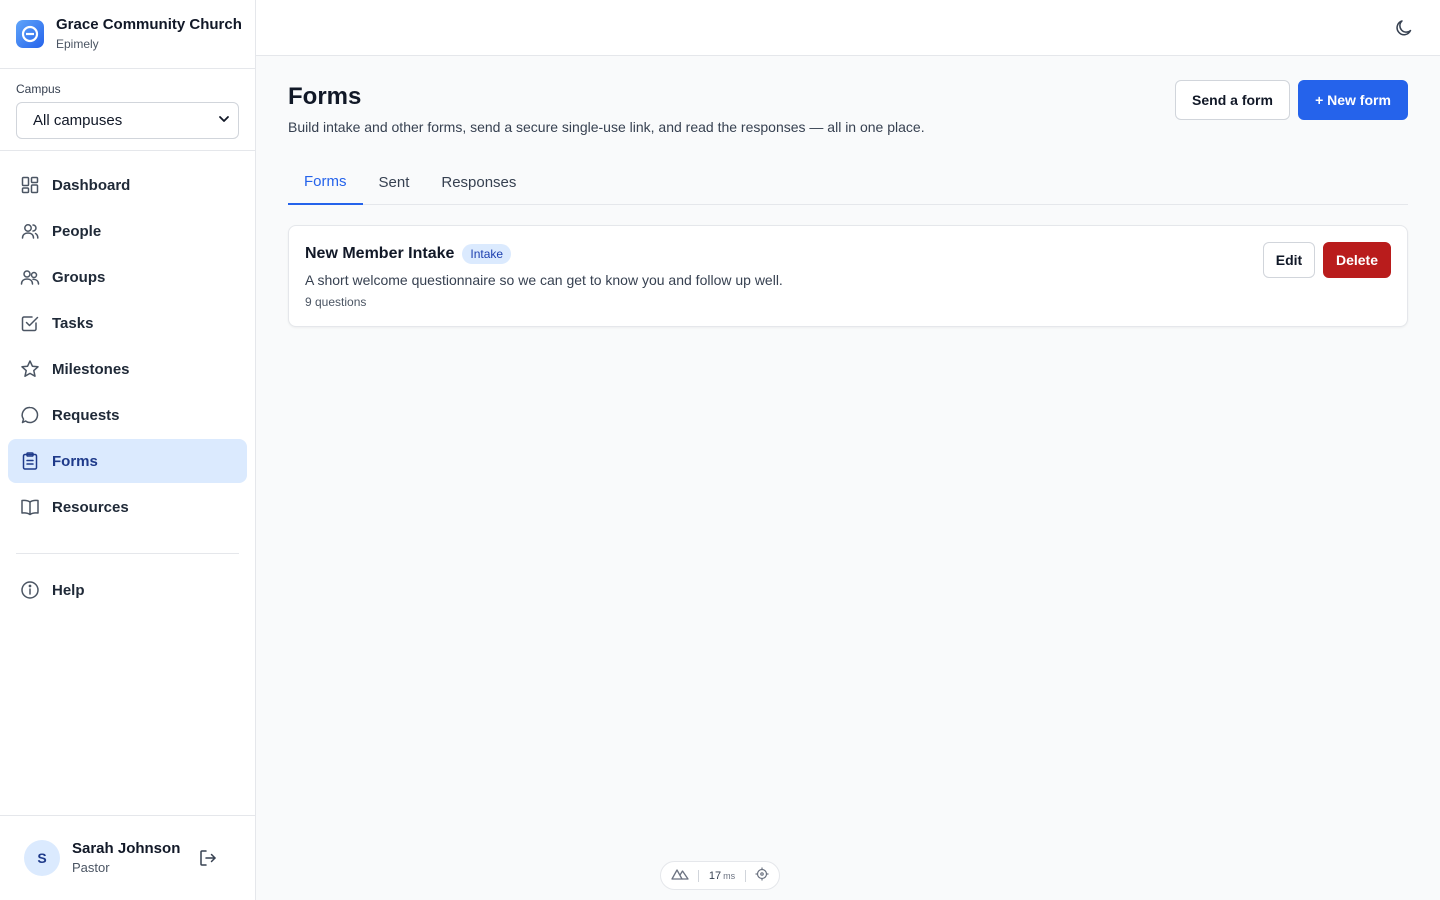 This screenshot has height=900, width=1440. Describe the element at coordinates (127, 857) in the screenshot. I see `user-profile: S Sarah Johnson Pastor` at that location.